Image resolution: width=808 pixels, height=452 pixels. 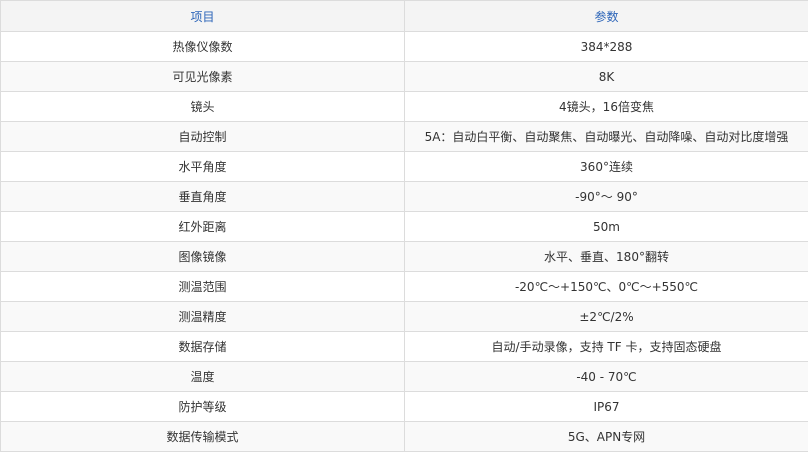 What do you see at coordinates (606, 137) in the screenshot?
I see `row-parameter-value: 5A：自动白平衡、自动聚焦、自动曝光、自动降噪、自动对比度增强` at bounding box center [606, 137].